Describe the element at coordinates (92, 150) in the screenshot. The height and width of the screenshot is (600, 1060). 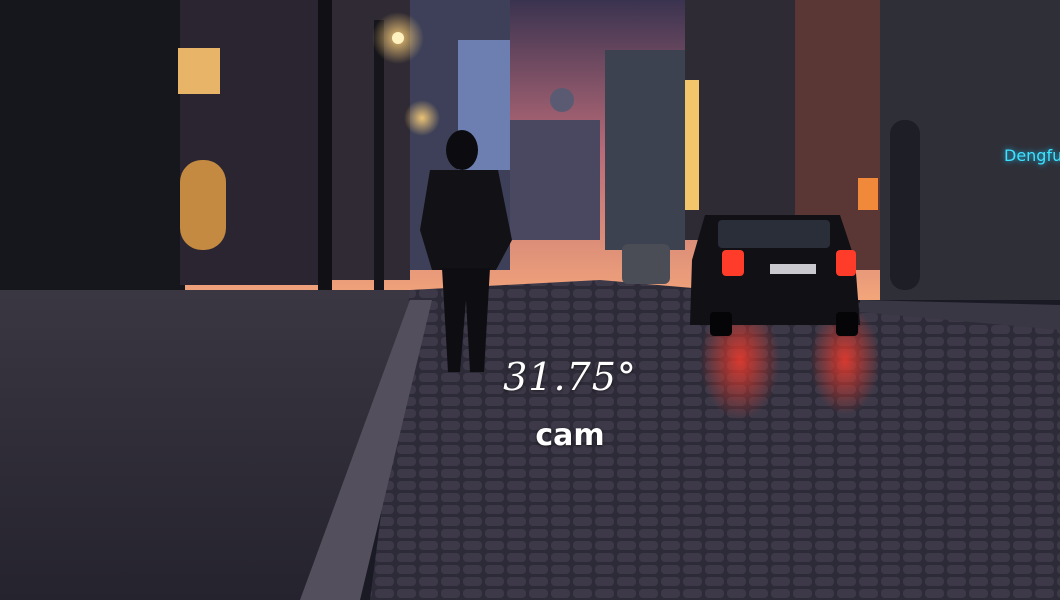
I see `left-building-dark` at that location.